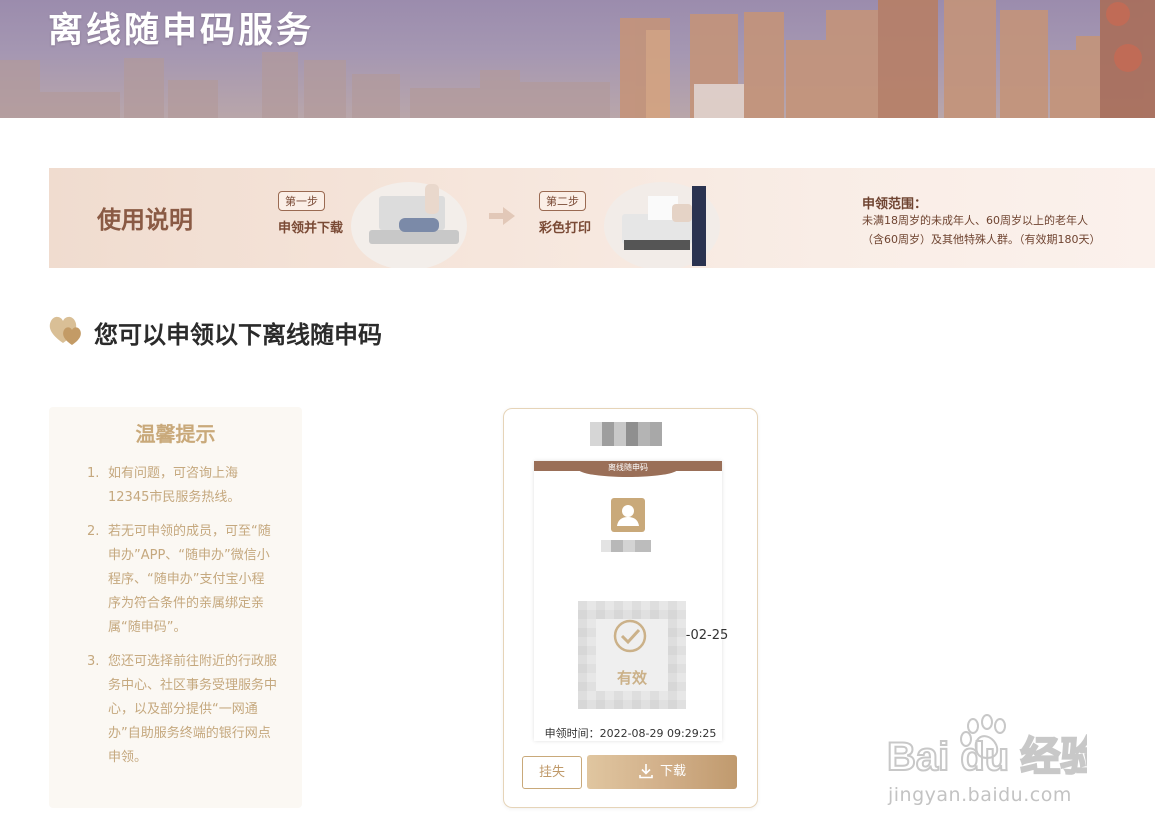 Image resolution: width=1155 pixels, height=835 pixels. I want to click on scope-title: 申领范围：, so click(895, 204).